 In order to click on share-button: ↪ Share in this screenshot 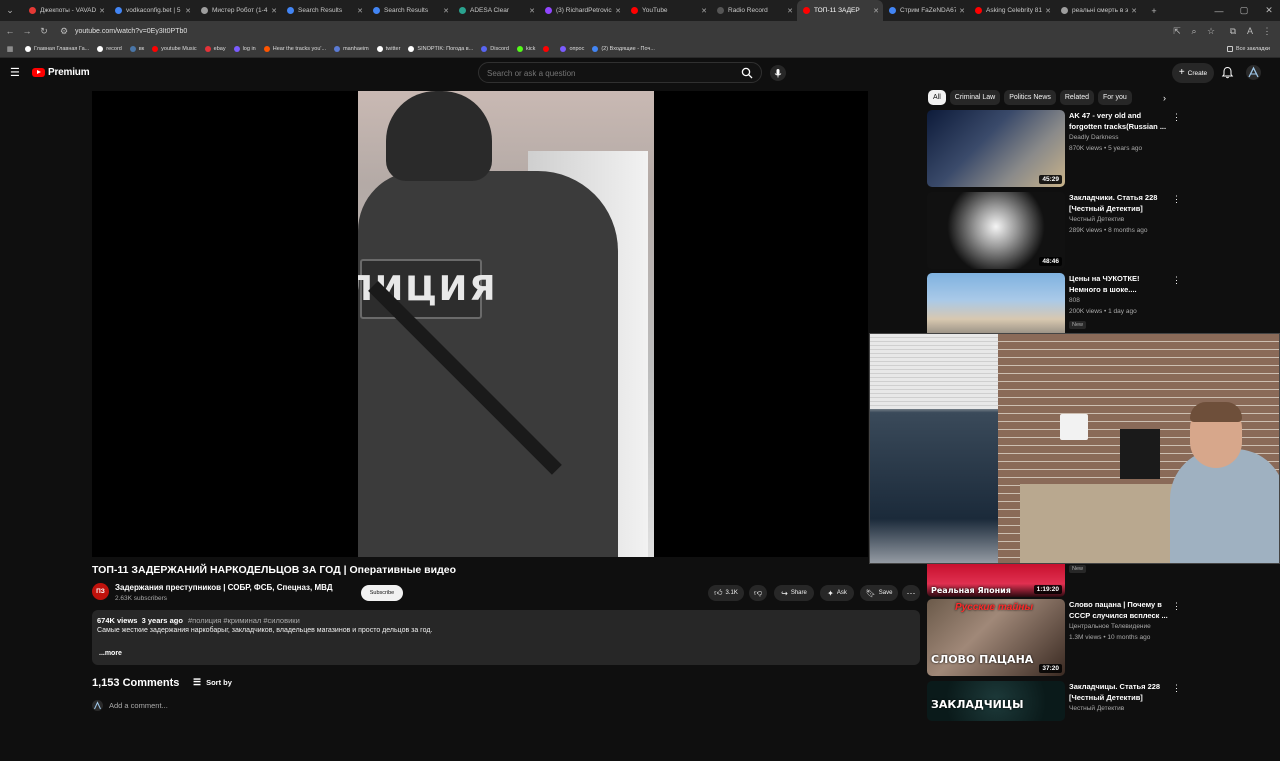, I will do `click(794, 593)`.